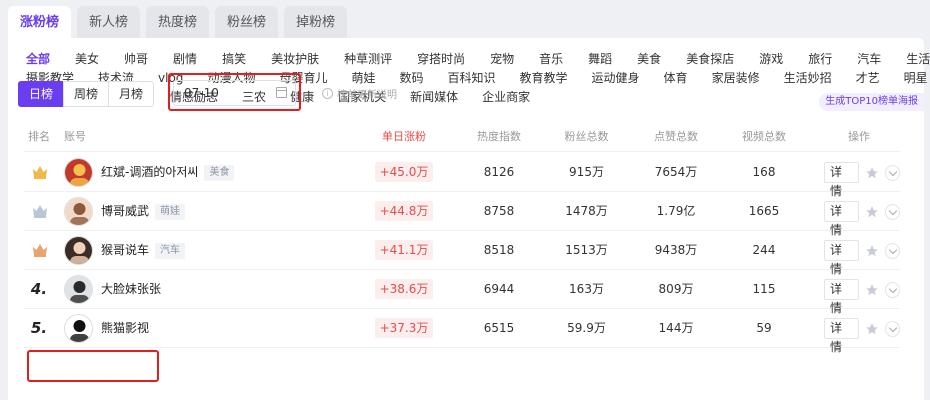  Describe the element at coordinates (676, 78) in the screenshot. I see `category-item: 体育` at that location.